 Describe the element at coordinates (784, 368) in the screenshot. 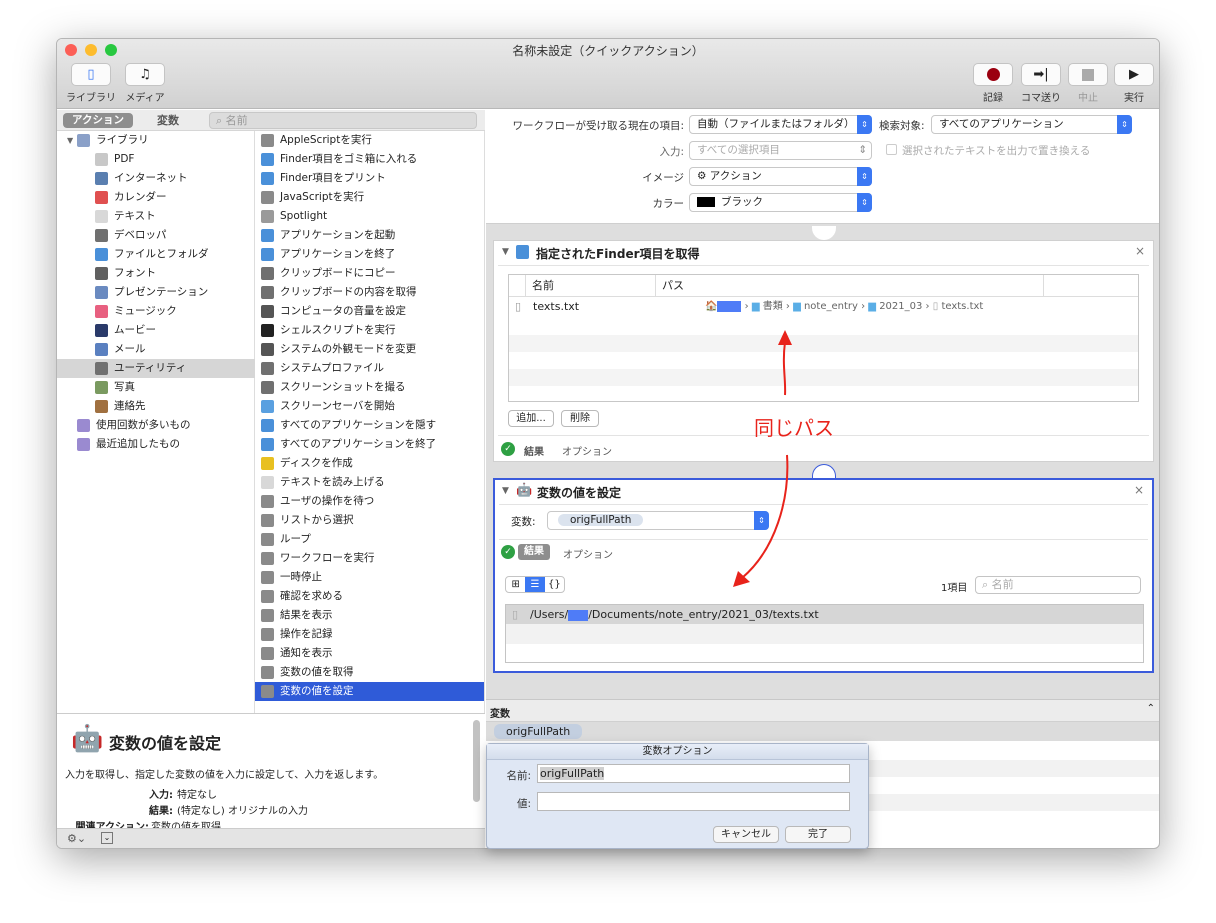

I see `annotation-arrow-up` at that location.